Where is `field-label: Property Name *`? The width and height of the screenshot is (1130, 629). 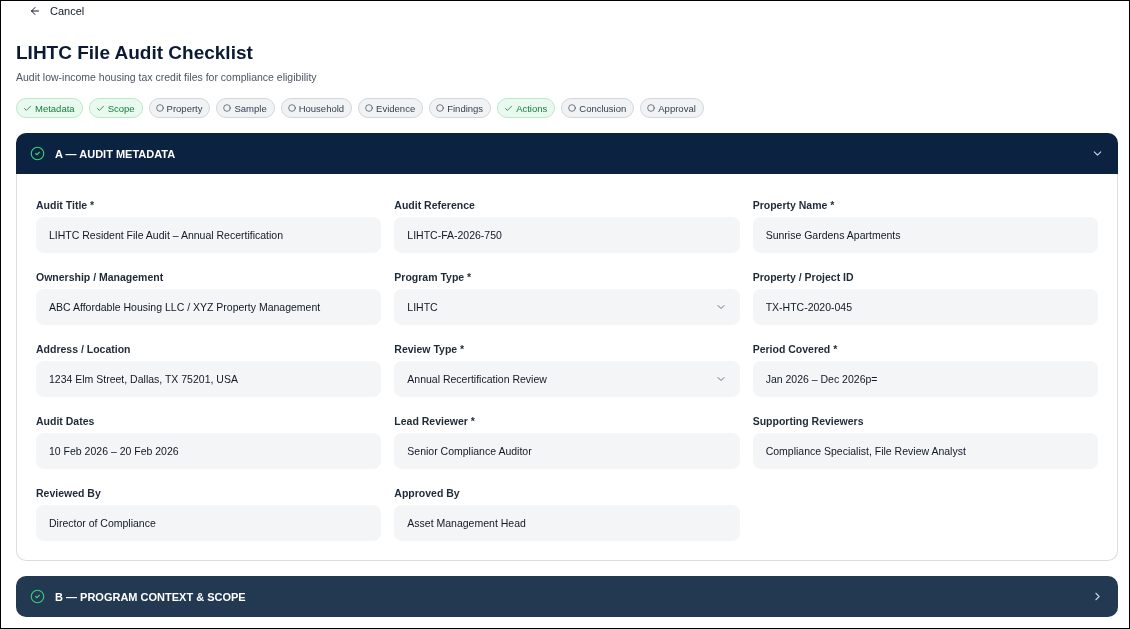
field-label: Property Name * is located at coordinates (794, 205).